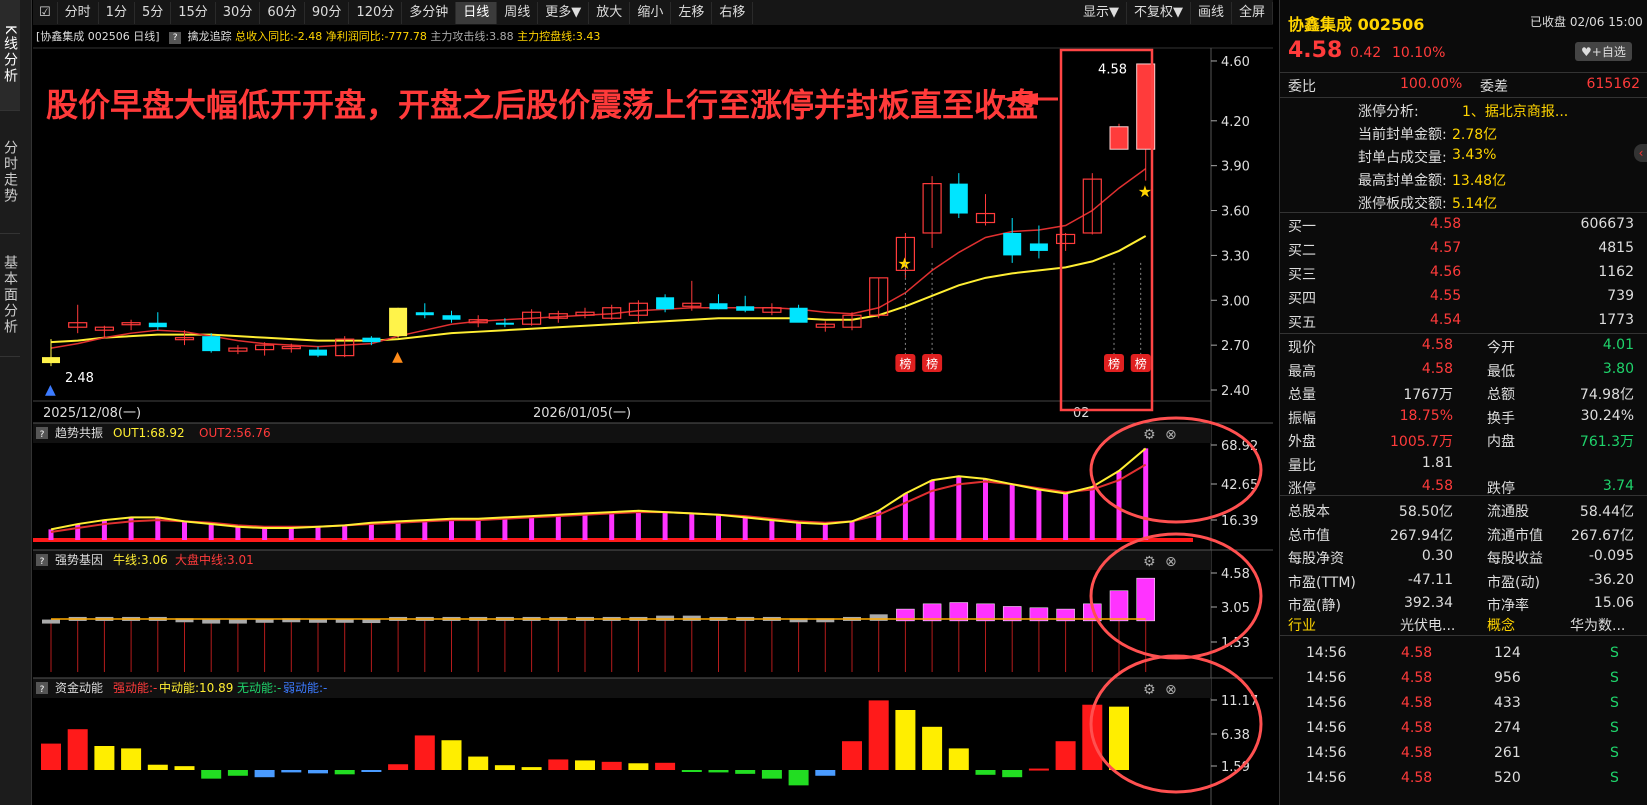 The width and height of the screenshot is (1647, 805). What do you see at coordinates (10, 295) in the screenshot?
I see `tab-fundamental: 基本面分析` at bounding box center [10, 295].